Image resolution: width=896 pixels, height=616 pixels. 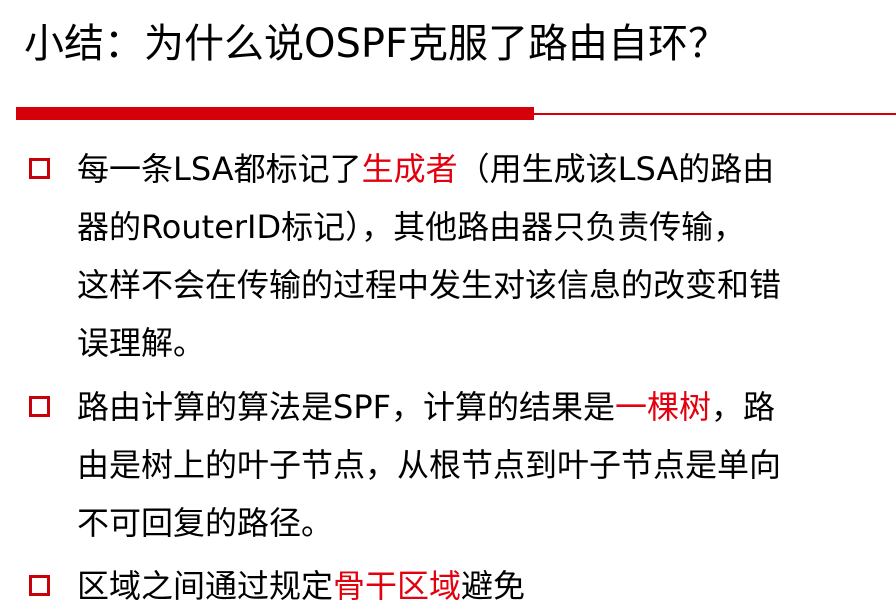 I want to click on text-run: （用生成该LSA的路由, so click(x=616, y=169).